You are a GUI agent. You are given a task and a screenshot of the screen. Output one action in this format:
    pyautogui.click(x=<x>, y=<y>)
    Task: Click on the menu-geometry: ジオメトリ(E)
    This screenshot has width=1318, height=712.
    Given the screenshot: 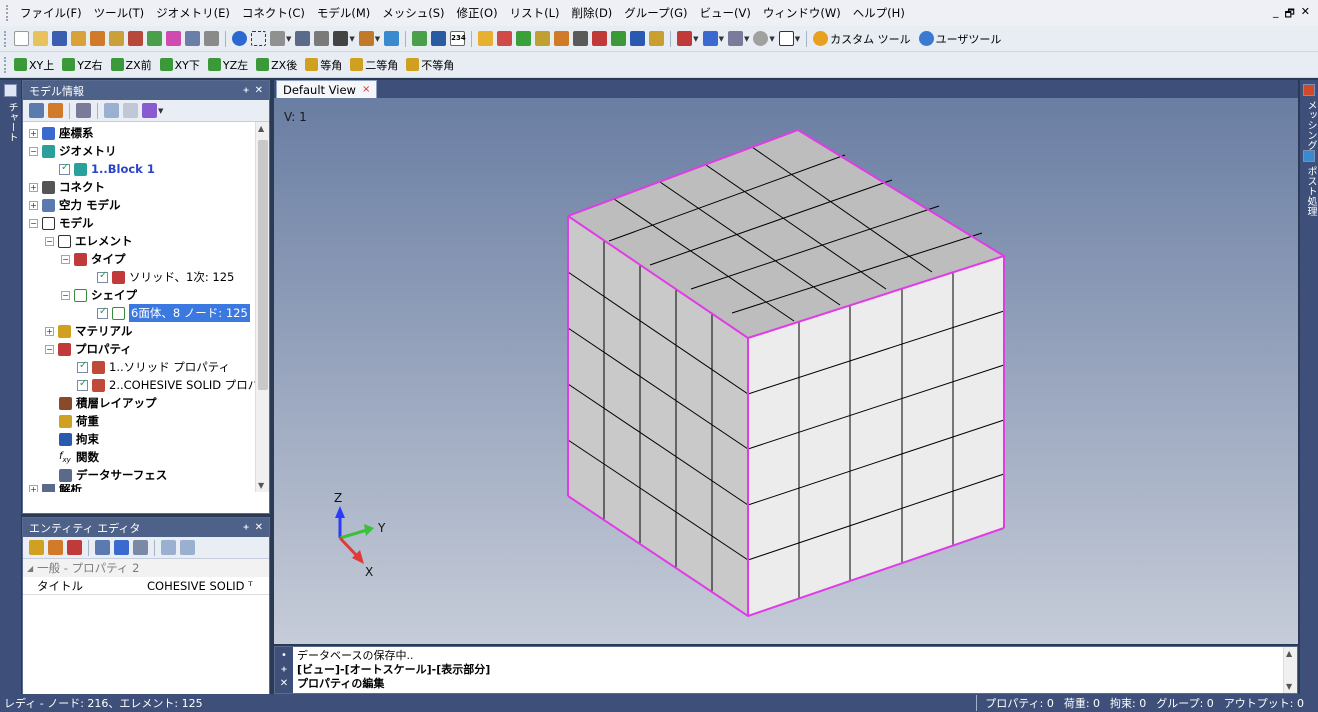 What is the action you would take?
    pyautogui.click(x=193, y=13)
    